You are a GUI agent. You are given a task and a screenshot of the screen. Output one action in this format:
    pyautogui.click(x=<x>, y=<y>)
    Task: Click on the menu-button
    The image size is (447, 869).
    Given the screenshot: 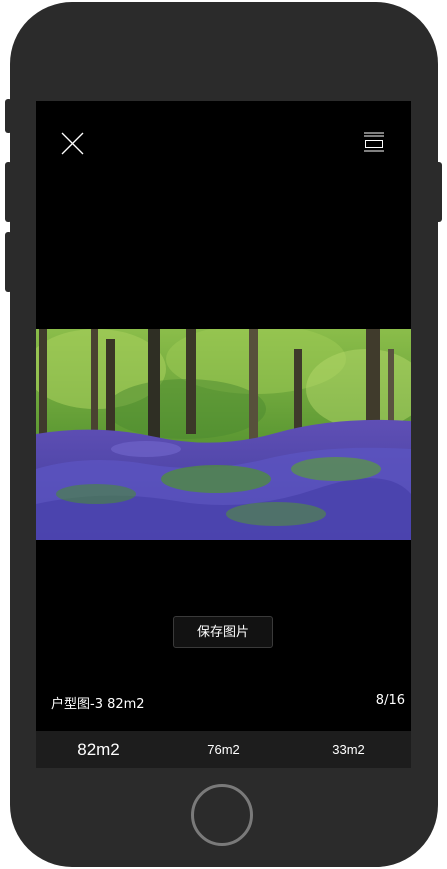 What is the action you would take?
    pyautogui.click(x=373, y=143)
    